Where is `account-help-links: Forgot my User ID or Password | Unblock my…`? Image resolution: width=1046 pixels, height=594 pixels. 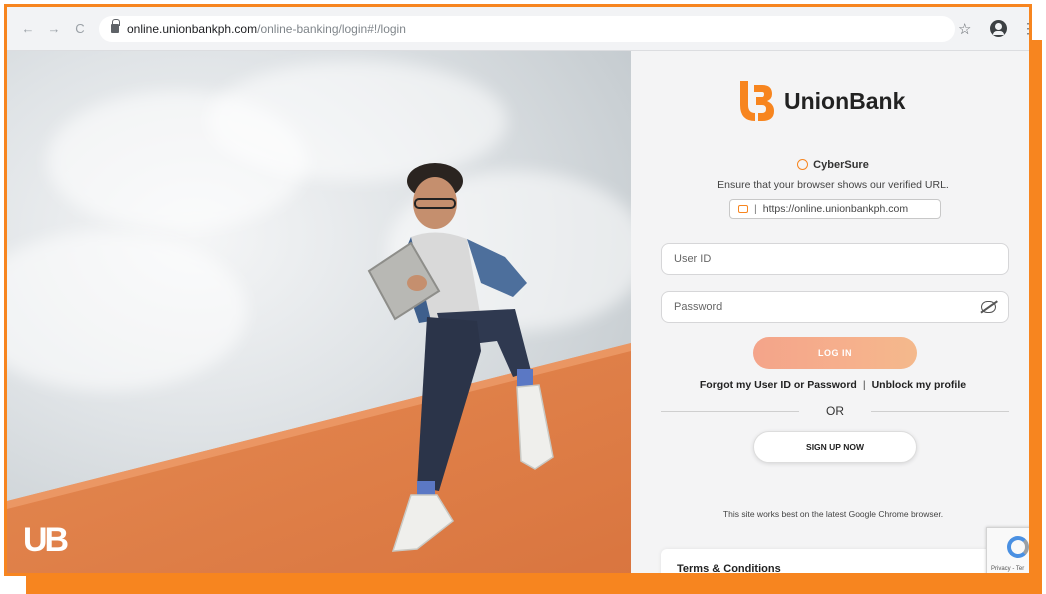 account-help-links: Forgot my User ID or Password | Unblock my… is located at coordinates (830, 385).